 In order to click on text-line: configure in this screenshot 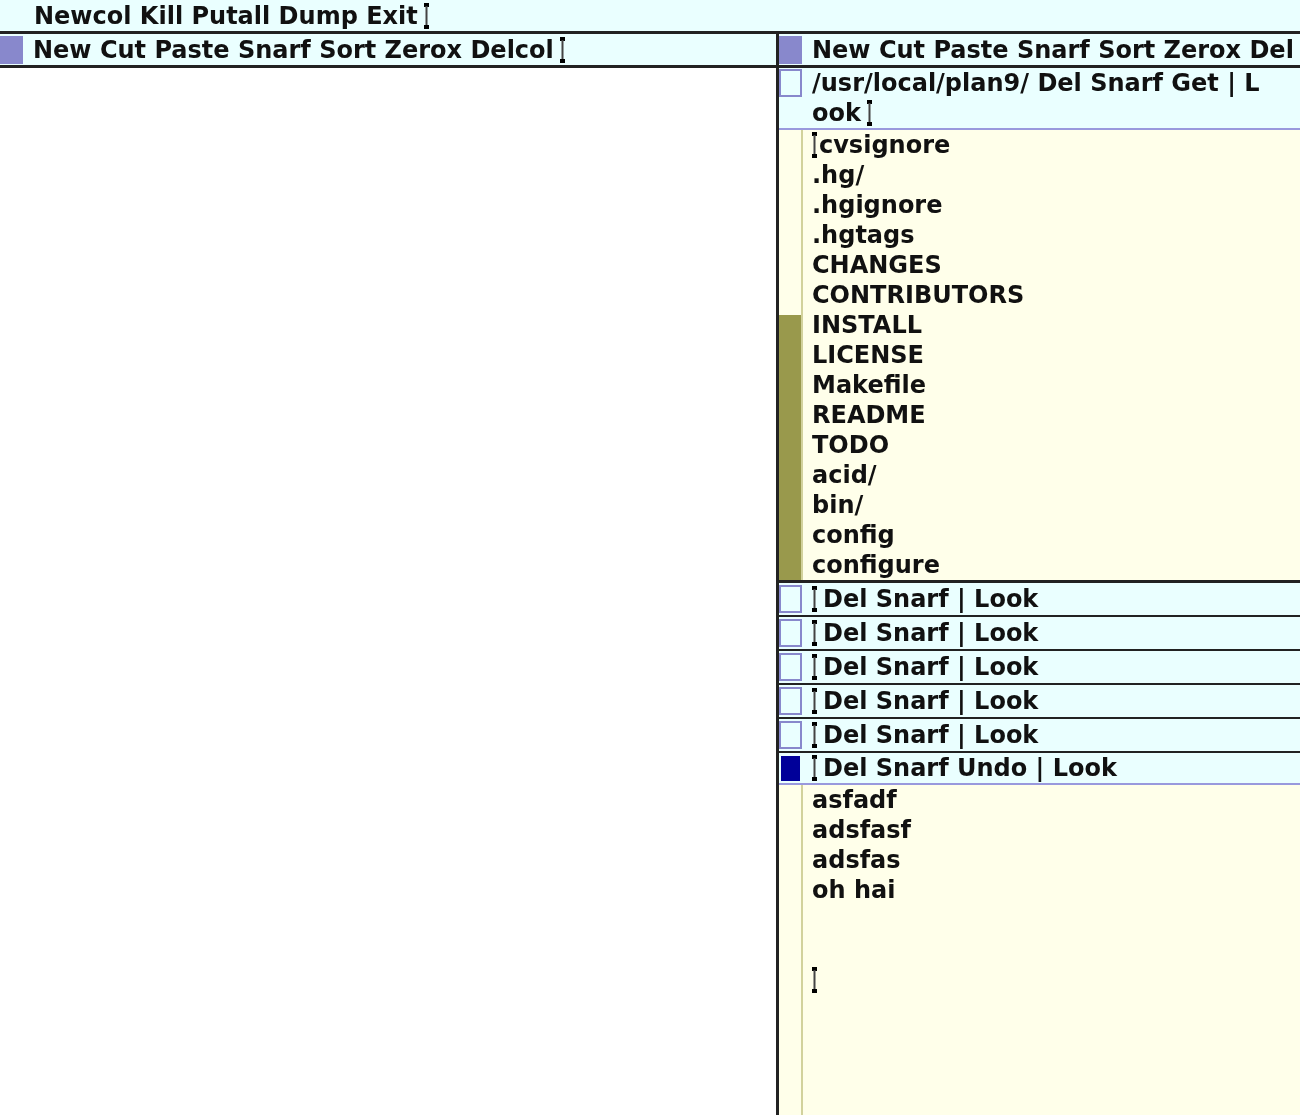, I will do `click(876, 565)`.